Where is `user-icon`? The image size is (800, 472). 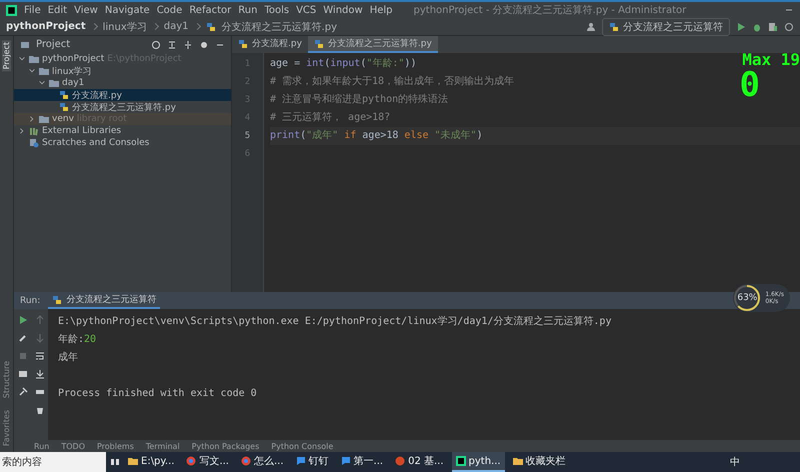
user-icon is located at coordinates (591, 27).